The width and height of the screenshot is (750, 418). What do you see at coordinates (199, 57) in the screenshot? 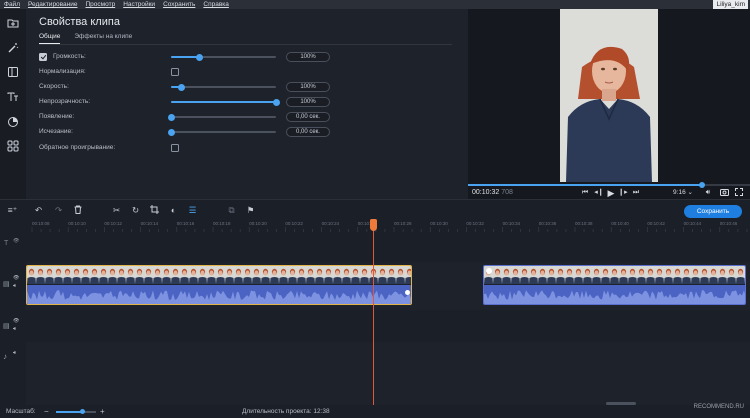
I see `volume-slider-knob` at bounding box center [199, 57].